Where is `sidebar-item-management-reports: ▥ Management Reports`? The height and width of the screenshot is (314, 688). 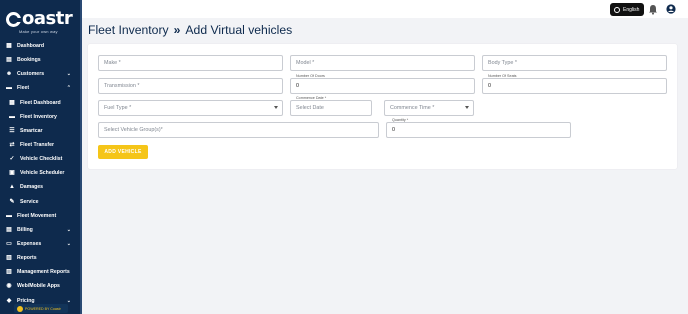
sidebar-item-management-reports: ▥ Management Reports is located at coordinates (40, 272).